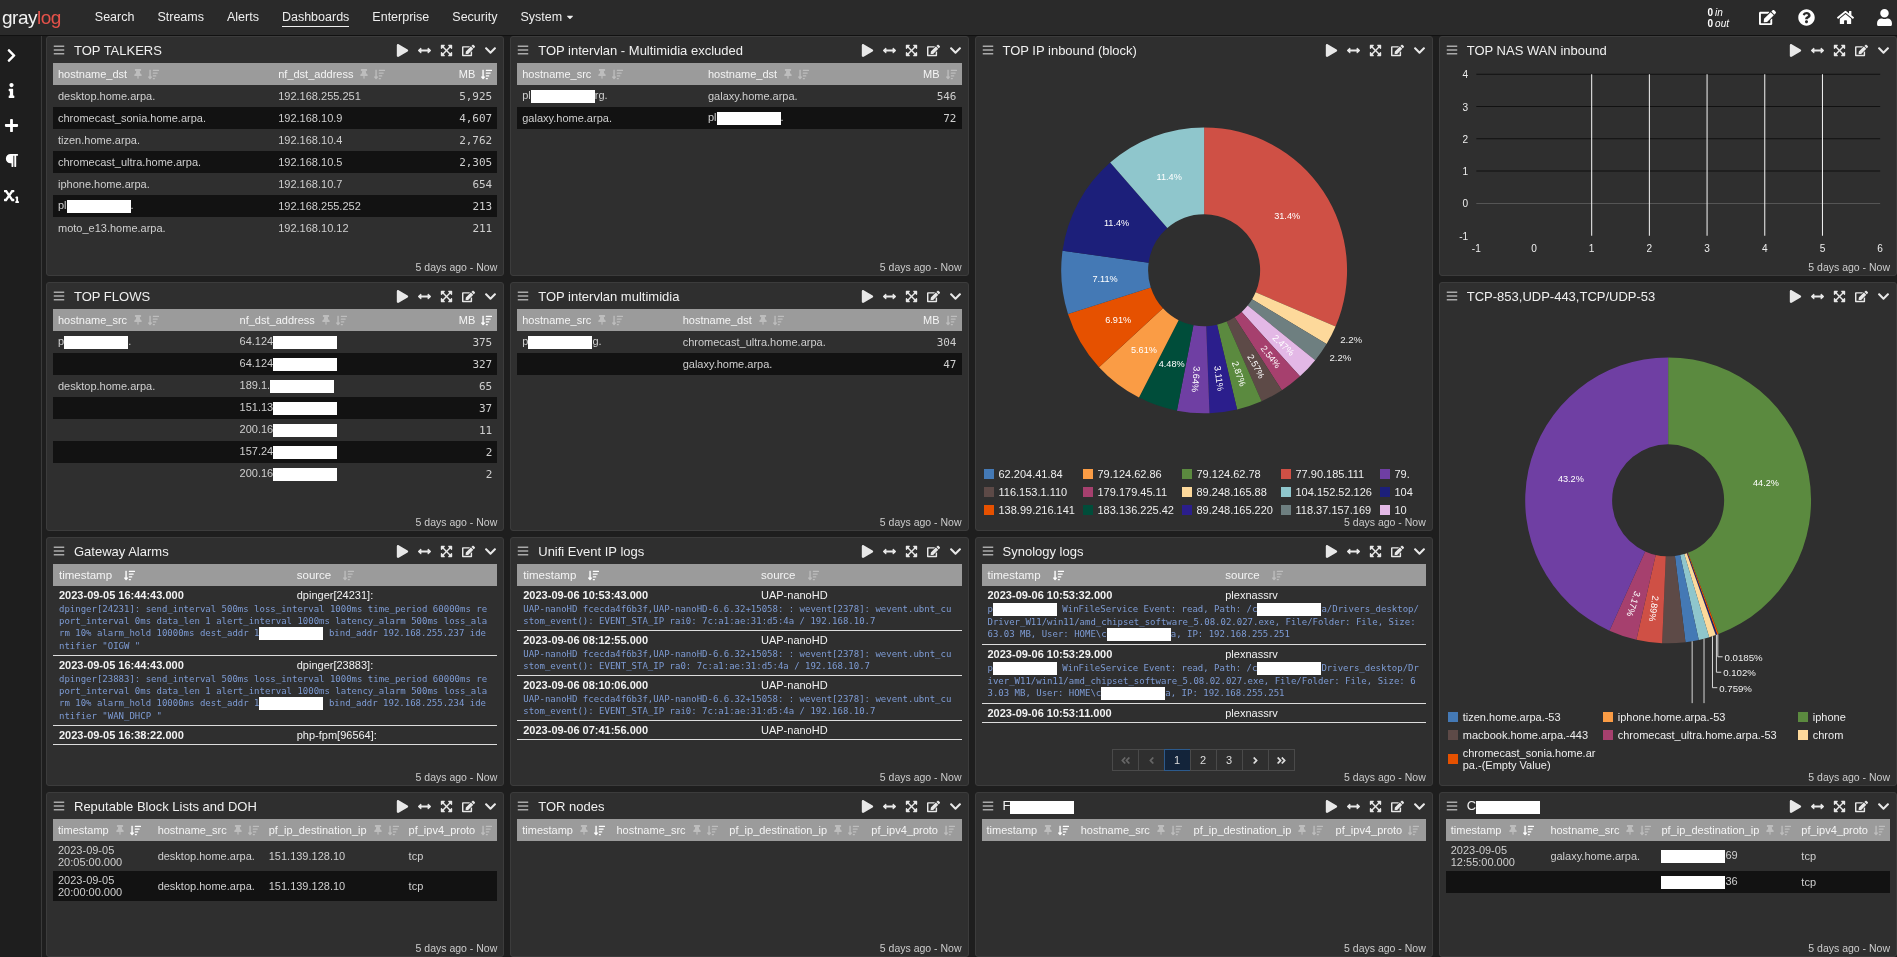  What do you see at coordinates (1806, 17) in the screenshot?
I see `help-icon` at bounding box center [1806, 17].